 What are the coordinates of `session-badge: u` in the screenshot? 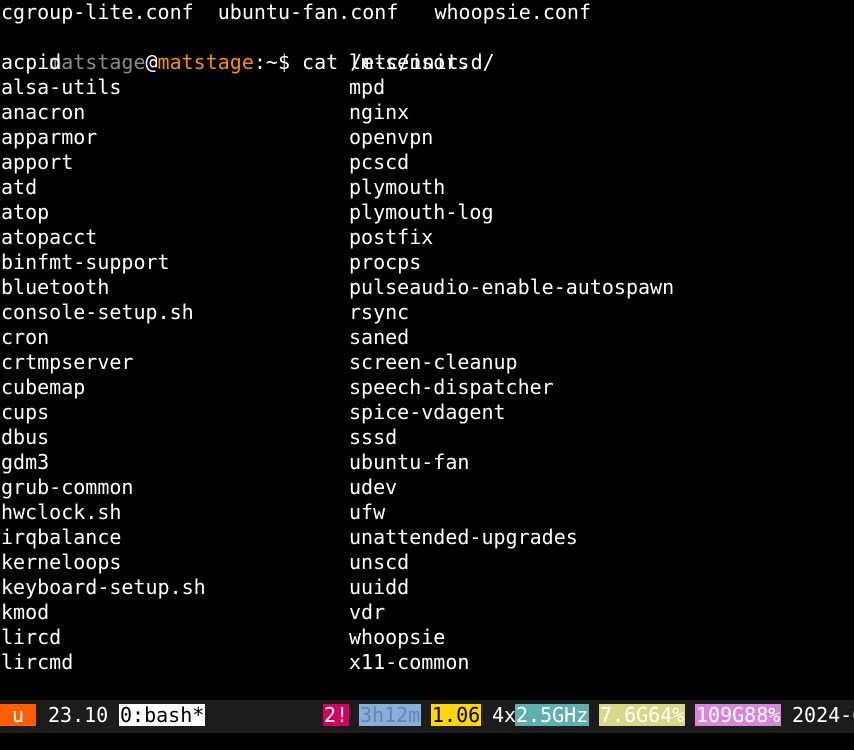 It's located at (18, 715).